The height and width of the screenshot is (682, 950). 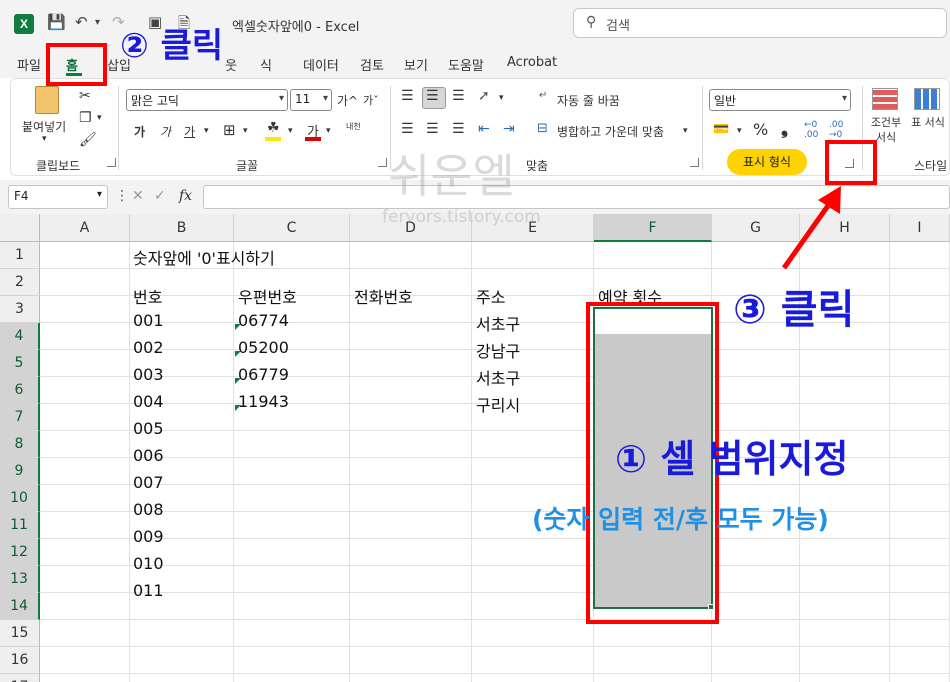 I want to click on name-box: F4 ▾, so click(x=58, y=197).